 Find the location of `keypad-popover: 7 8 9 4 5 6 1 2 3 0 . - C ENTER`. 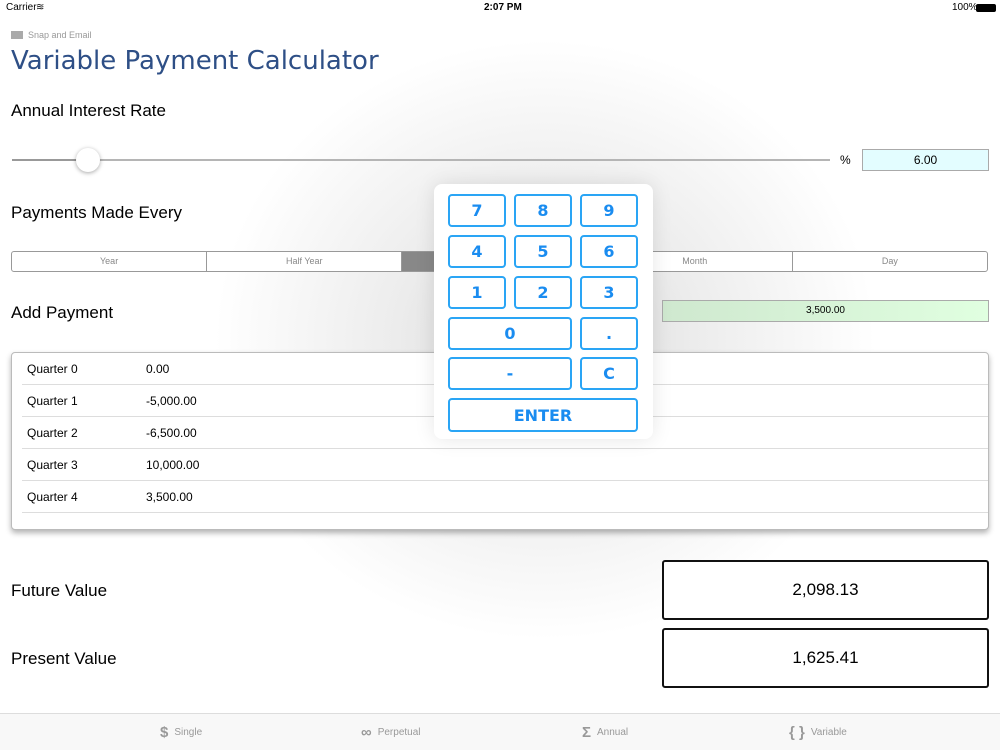

keypad-popover: 7 8 9 4 5 6 1 2 3 0 . - C ENTER is located at coordinates (543, 311).